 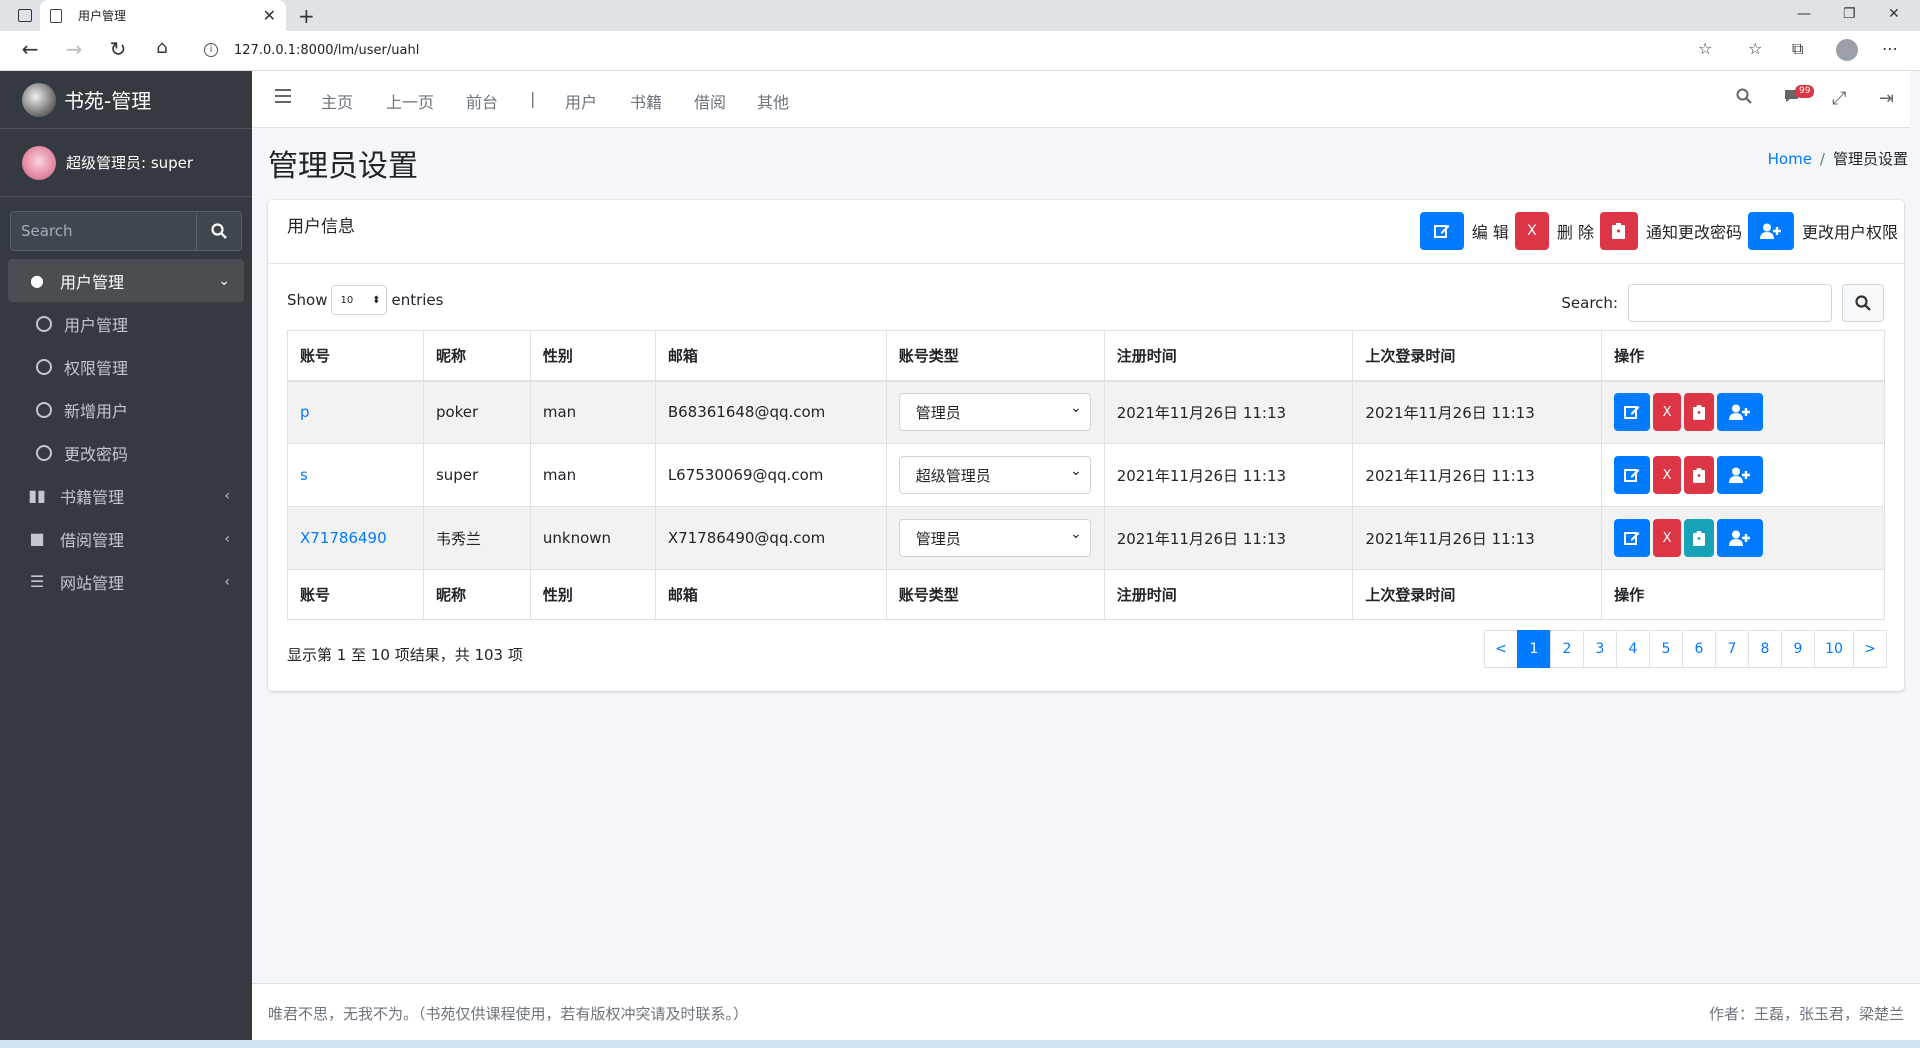 What do you see at coordinates (1790, 159) in the screenshot?
I see `breadcrumb-home-link: Home` at bounding box center [1790, 159].